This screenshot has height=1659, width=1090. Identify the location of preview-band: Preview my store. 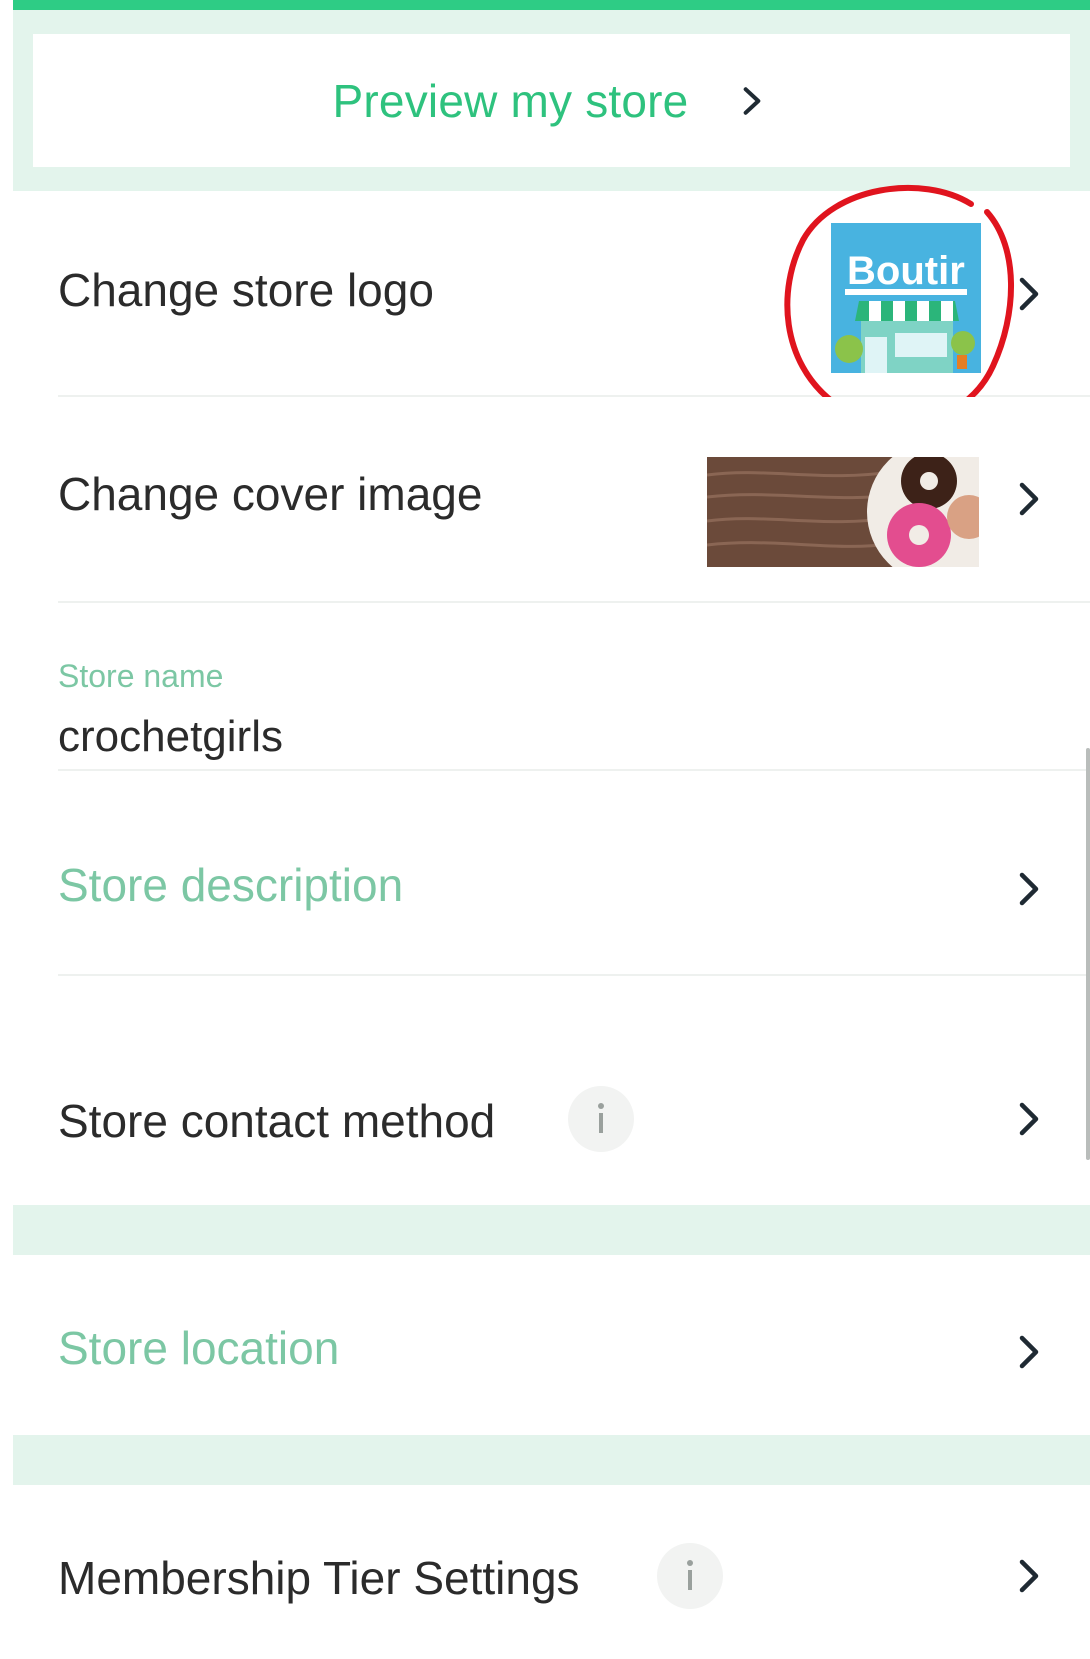
(551, 100).